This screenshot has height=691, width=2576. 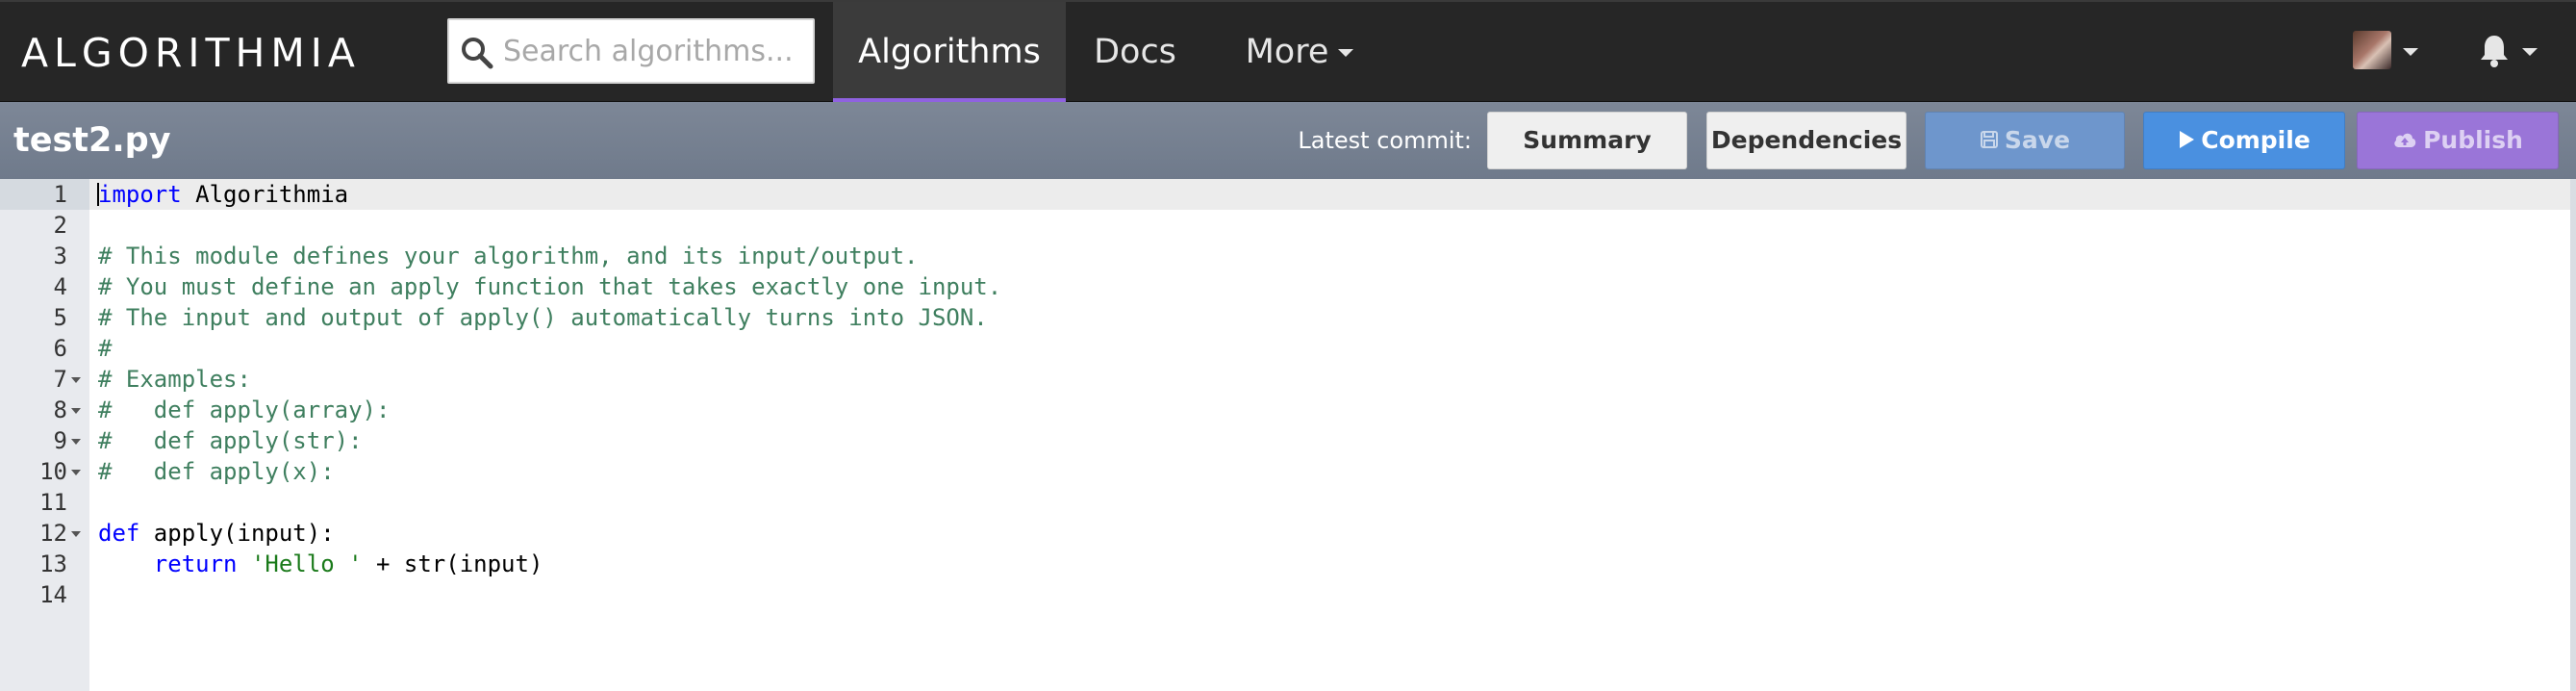 What do you see at coordinates (2573, 435) in the screenshot?
I see `vertical-scrollbar` at bounding box center [2573, 435].